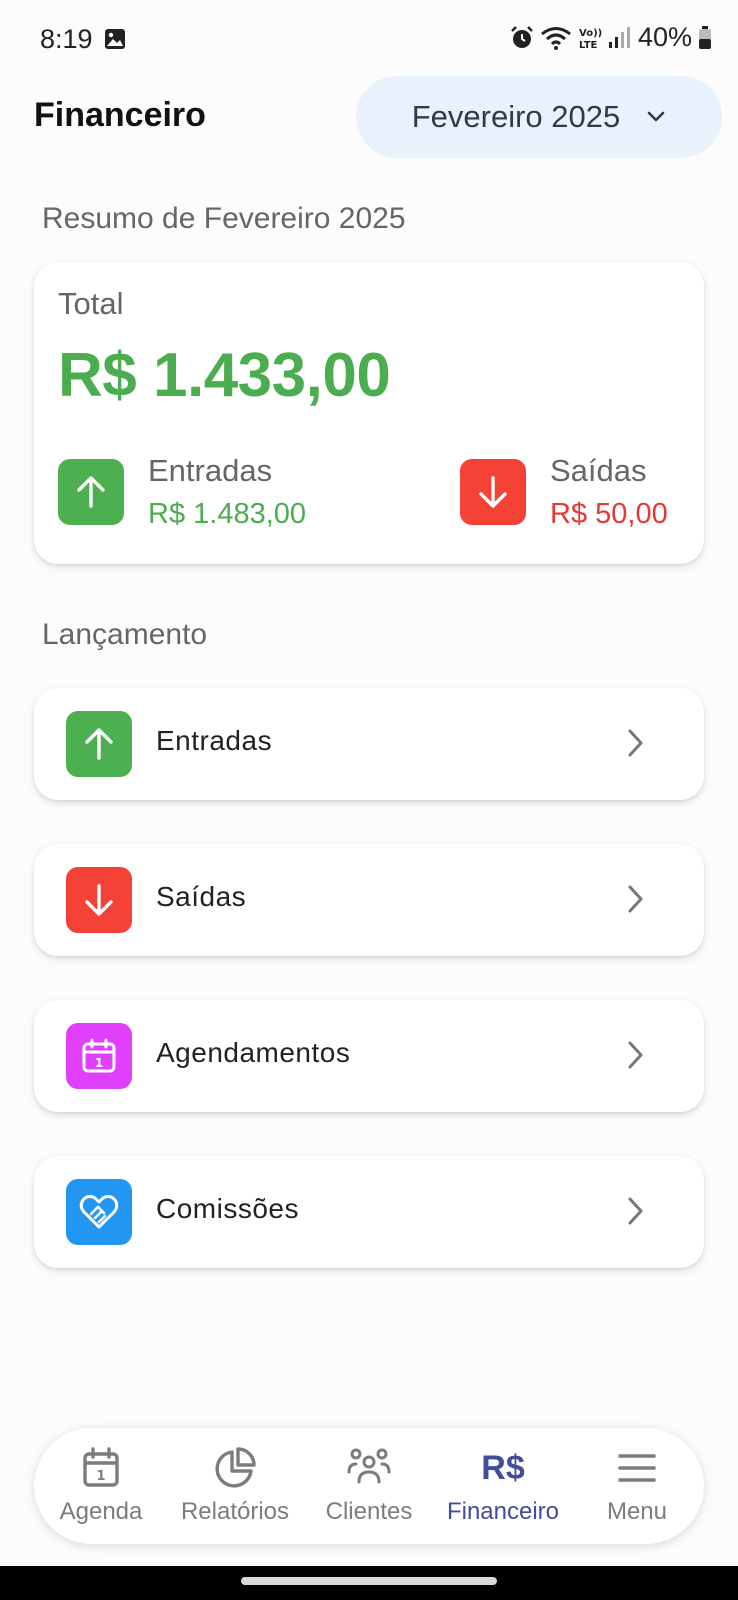  Describe the element at coordinates (210, 470) in the screenshot. I see `income-label: Entradas` at that location.